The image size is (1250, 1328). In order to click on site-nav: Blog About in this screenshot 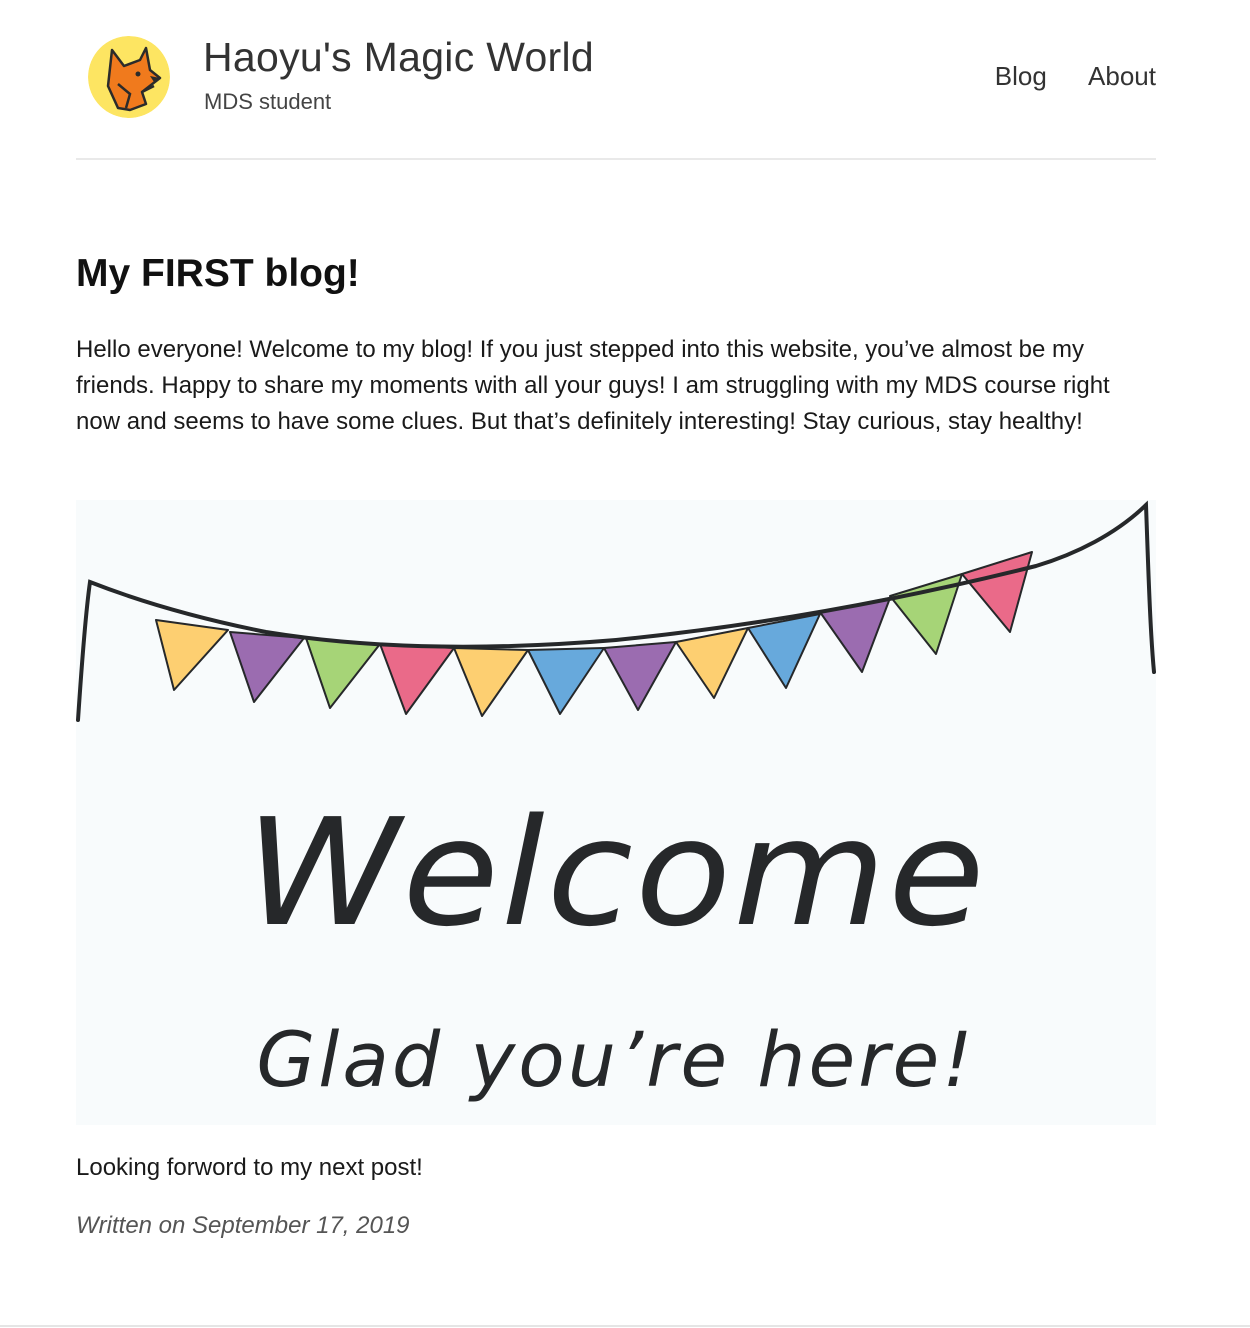, I will do `click(1058, 76)`.